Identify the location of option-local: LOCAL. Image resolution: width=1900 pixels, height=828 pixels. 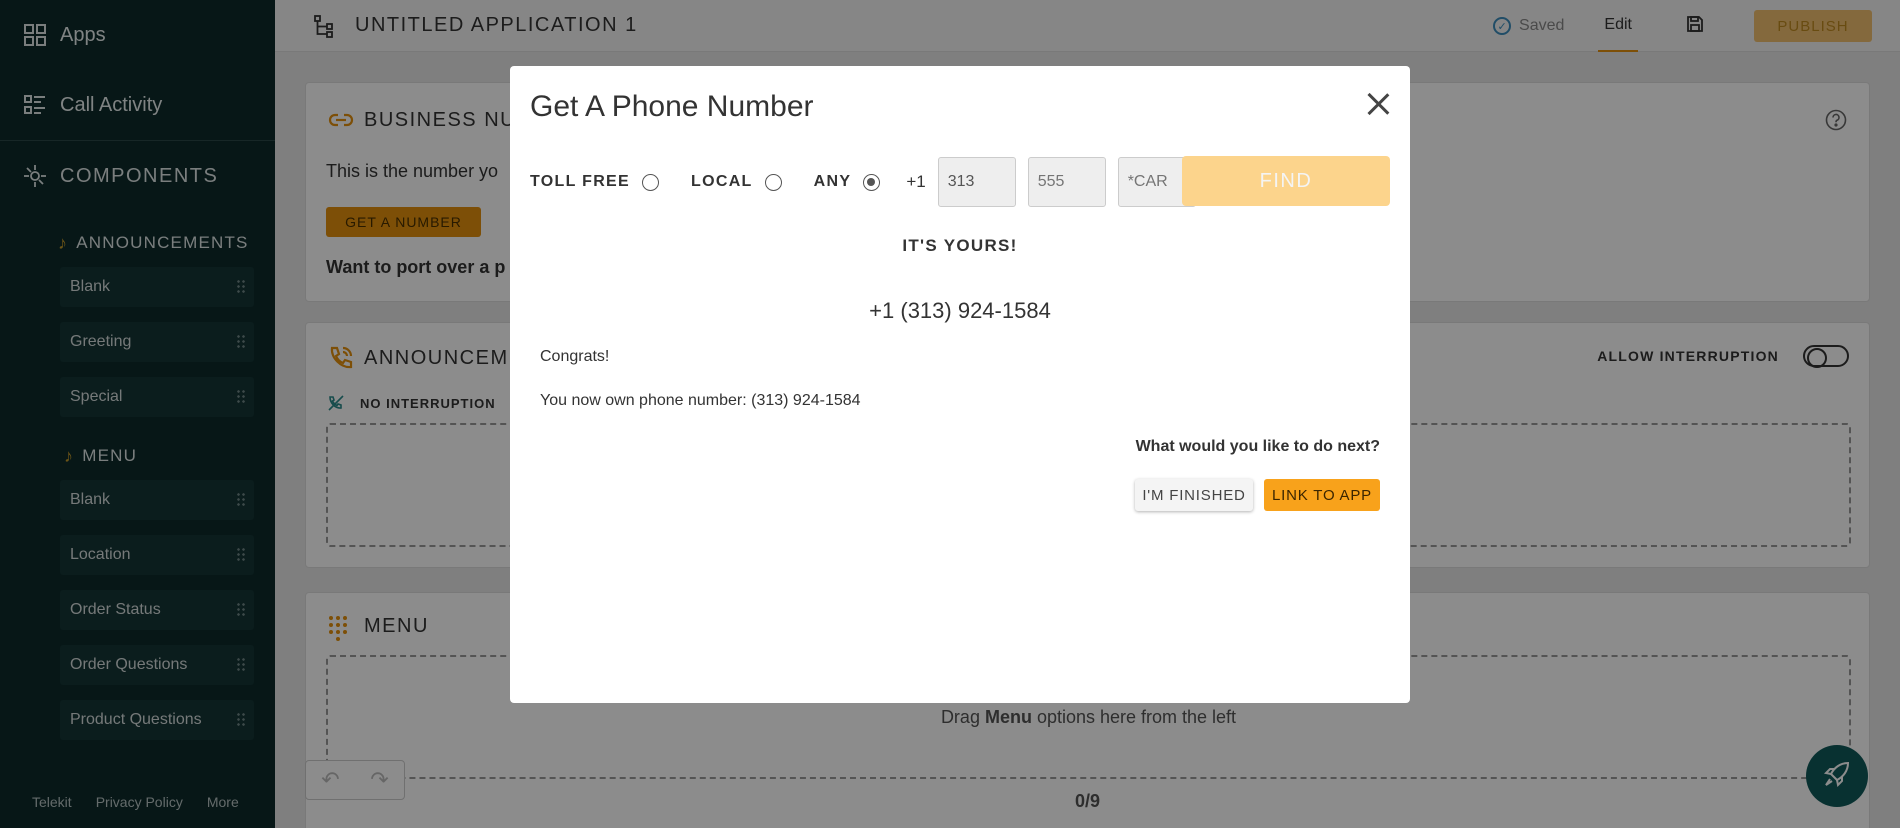
(736, 182).